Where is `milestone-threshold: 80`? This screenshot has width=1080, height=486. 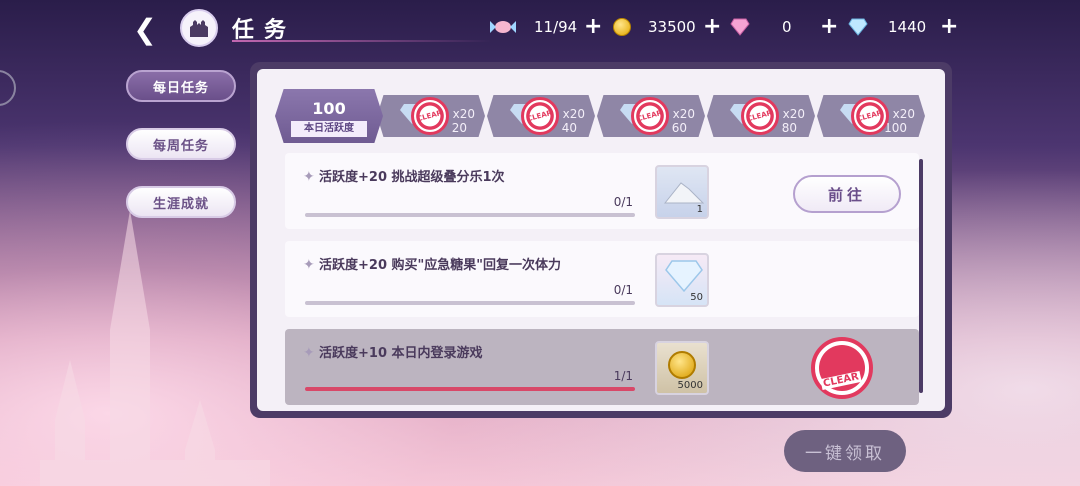
milestone-threshold: 80 is located at coordinates (789, 128).